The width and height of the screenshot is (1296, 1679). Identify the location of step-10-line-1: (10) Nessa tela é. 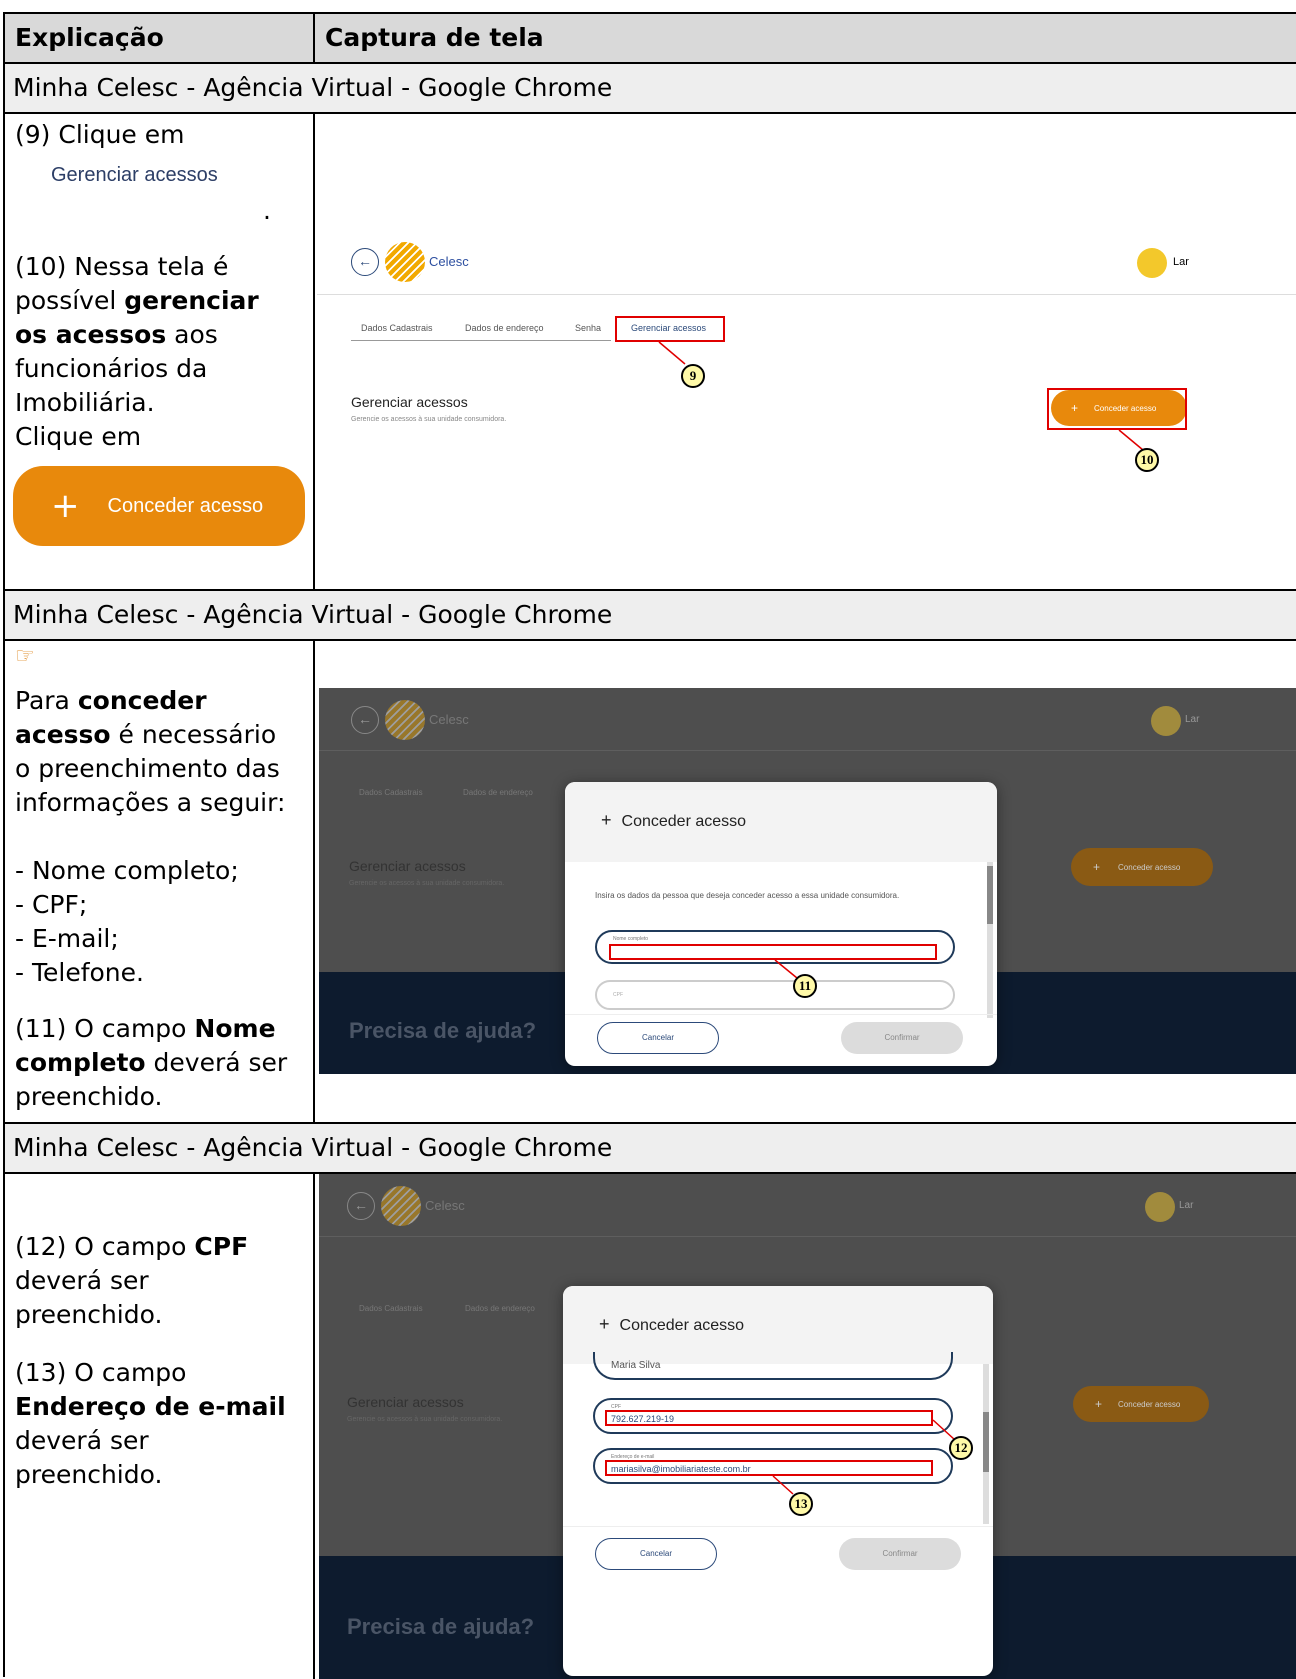
(122, 266).